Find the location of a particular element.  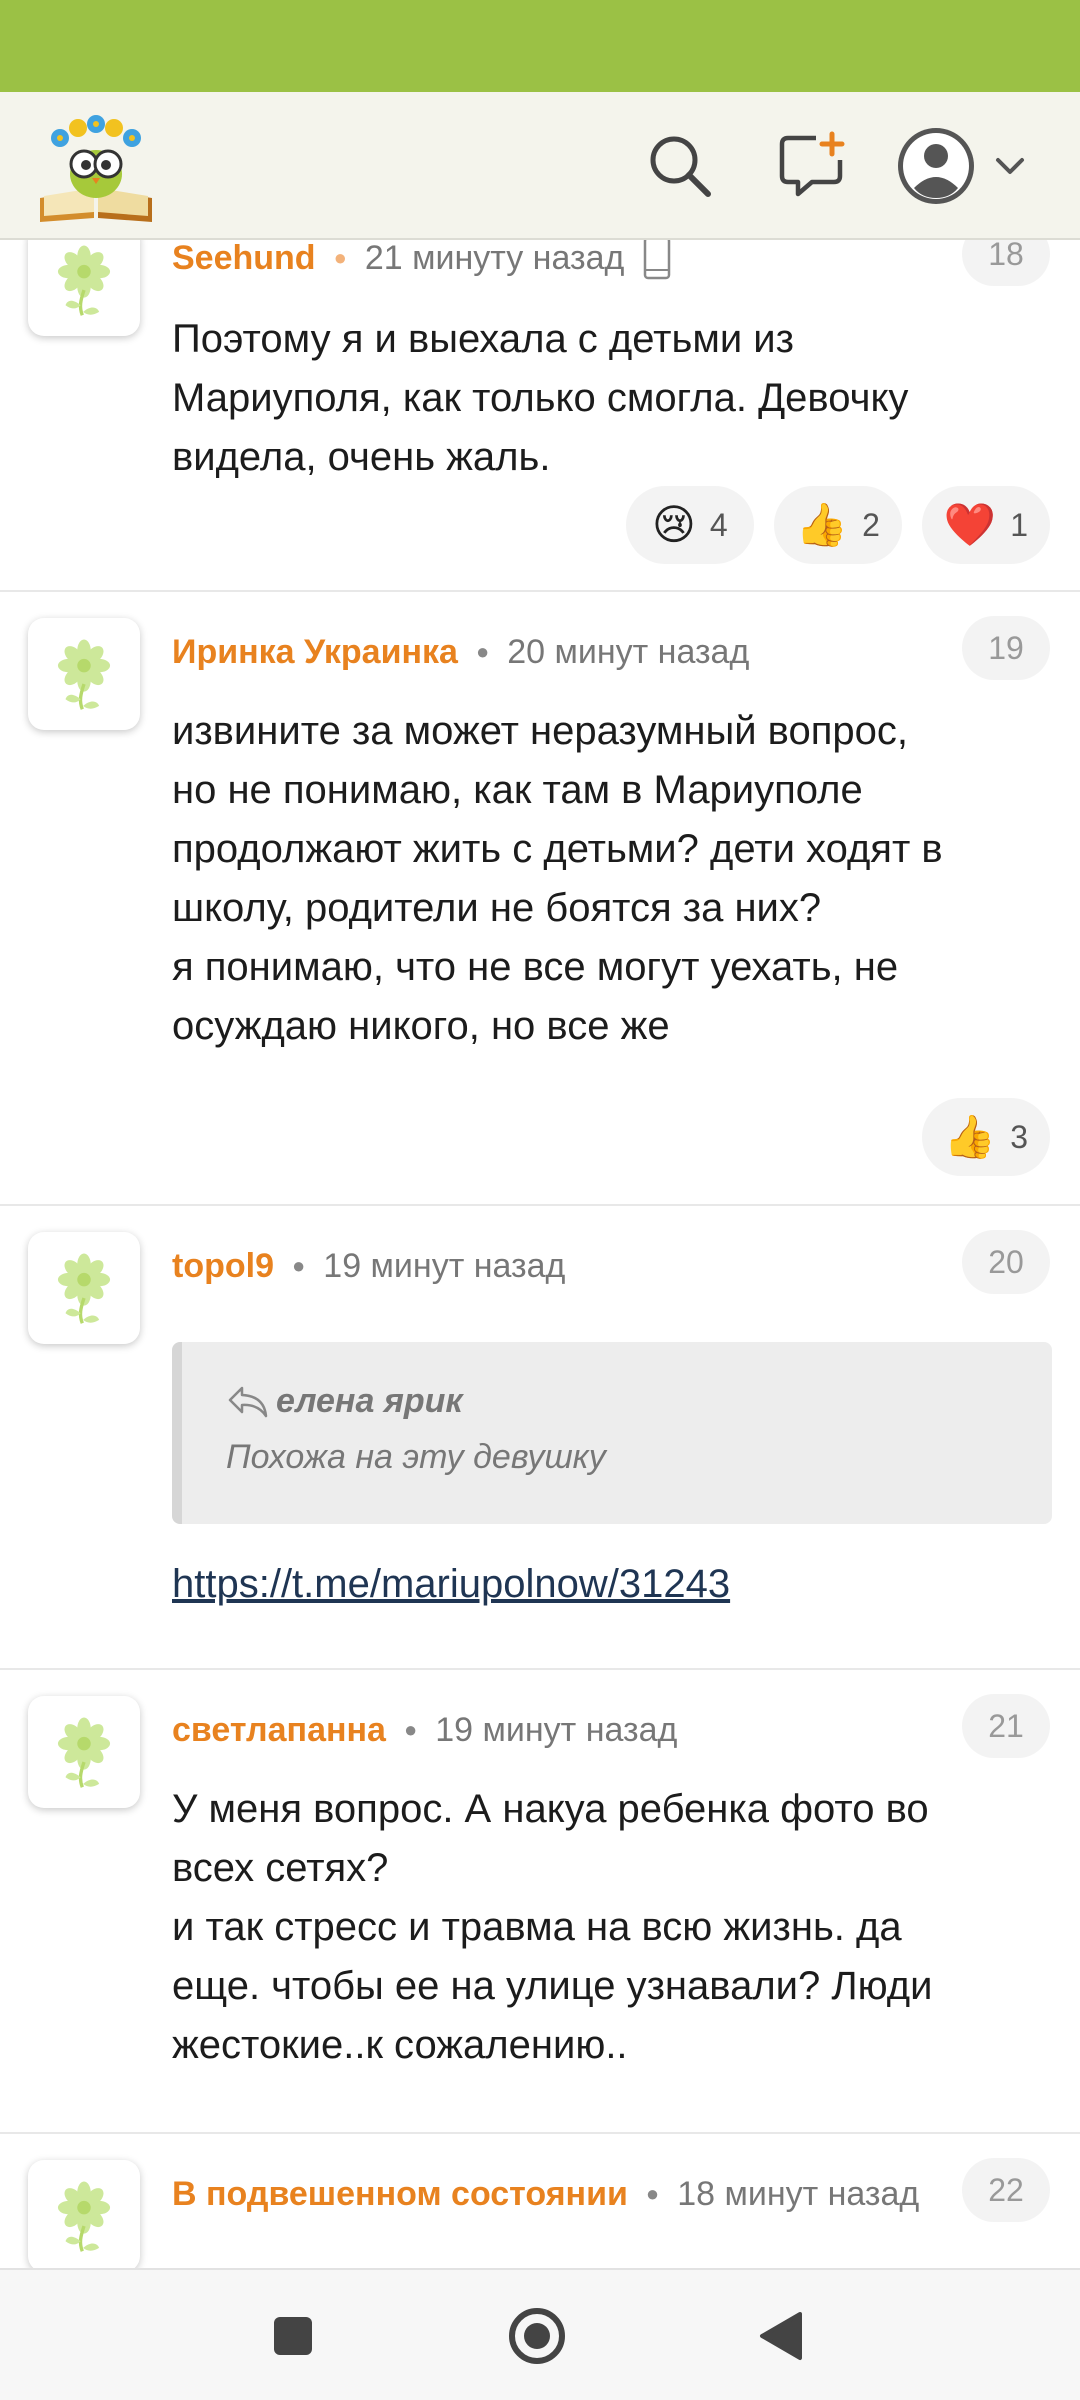

comment-meta: Seehund ● 21 минуту назад is located at coordinates (422, 264).